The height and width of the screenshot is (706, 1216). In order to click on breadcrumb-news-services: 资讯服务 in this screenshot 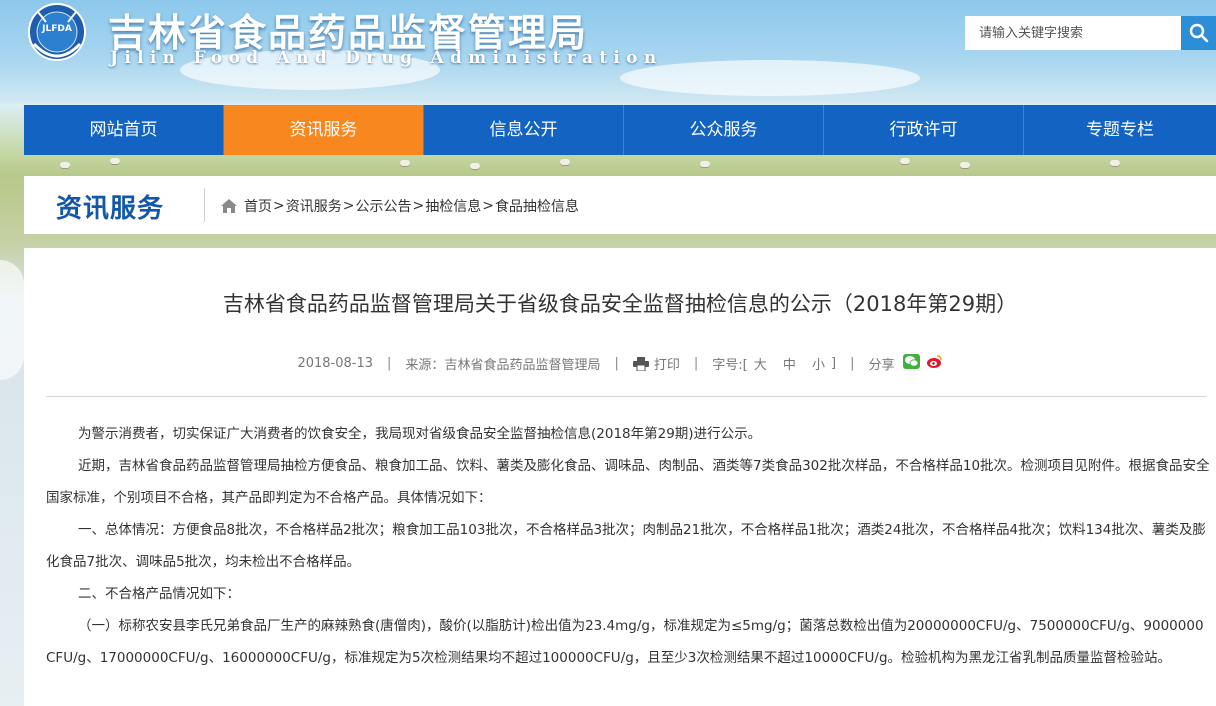, I will do `click(314, 206)`.